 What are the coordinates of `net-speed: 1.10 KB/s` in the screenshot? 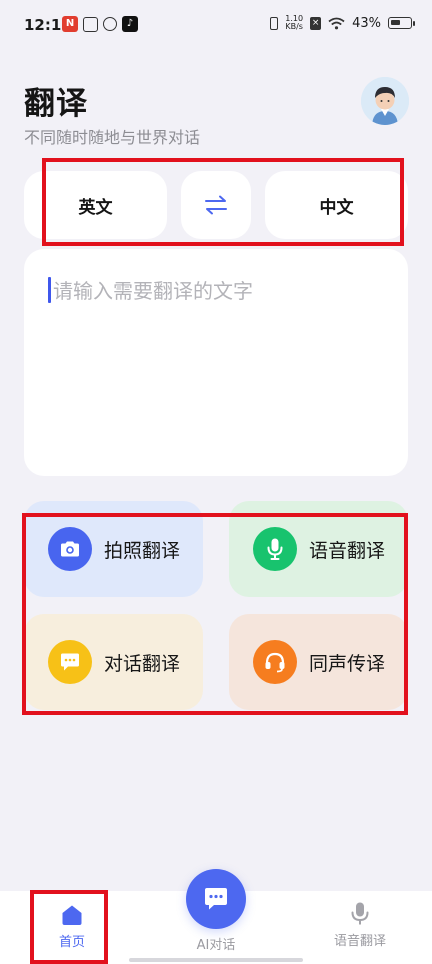 It's located at (294, 23).